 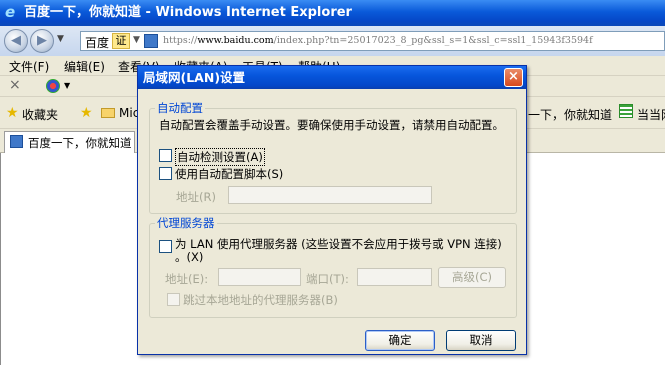 I want to click on use-script-label: 使用自动配置脚本(S), so click(x=229, y=174).